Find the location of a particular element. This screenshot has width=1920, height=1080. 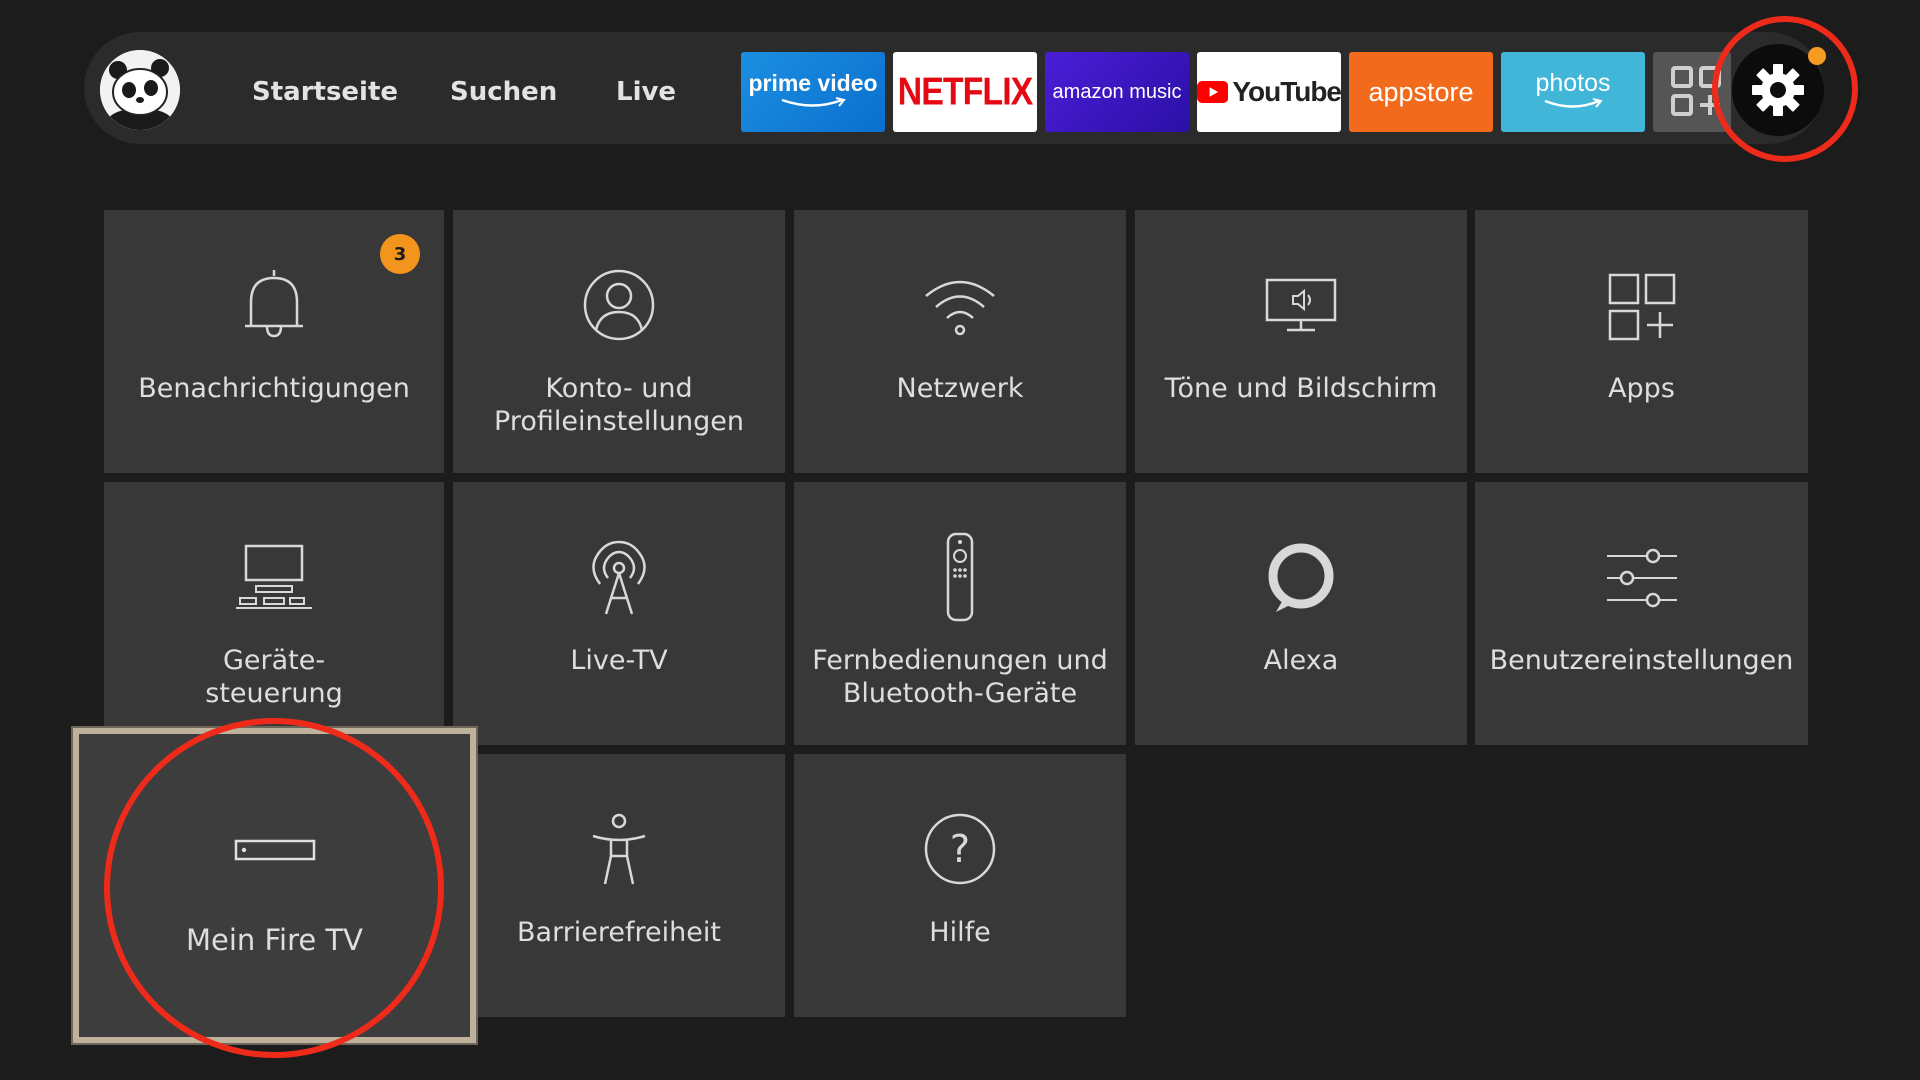

accessibility-icon is located at coordinates (619, 849).